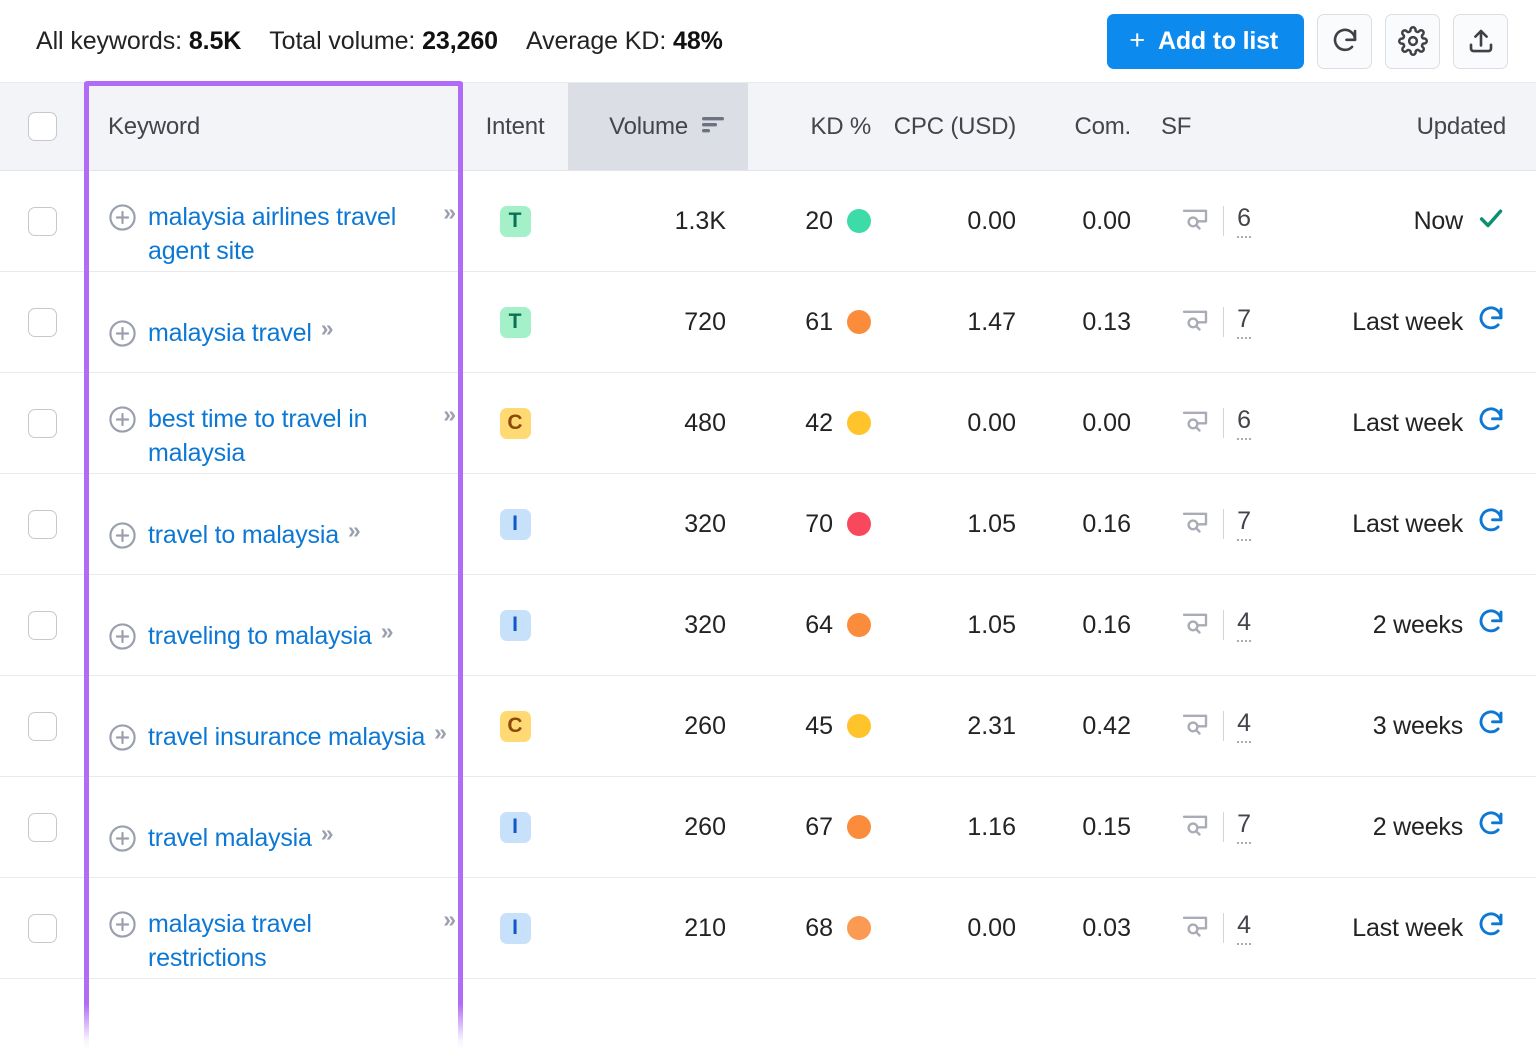  Describe the element at coordinates (1491, 221) in the screenshot. I see `check-icon` at that location.